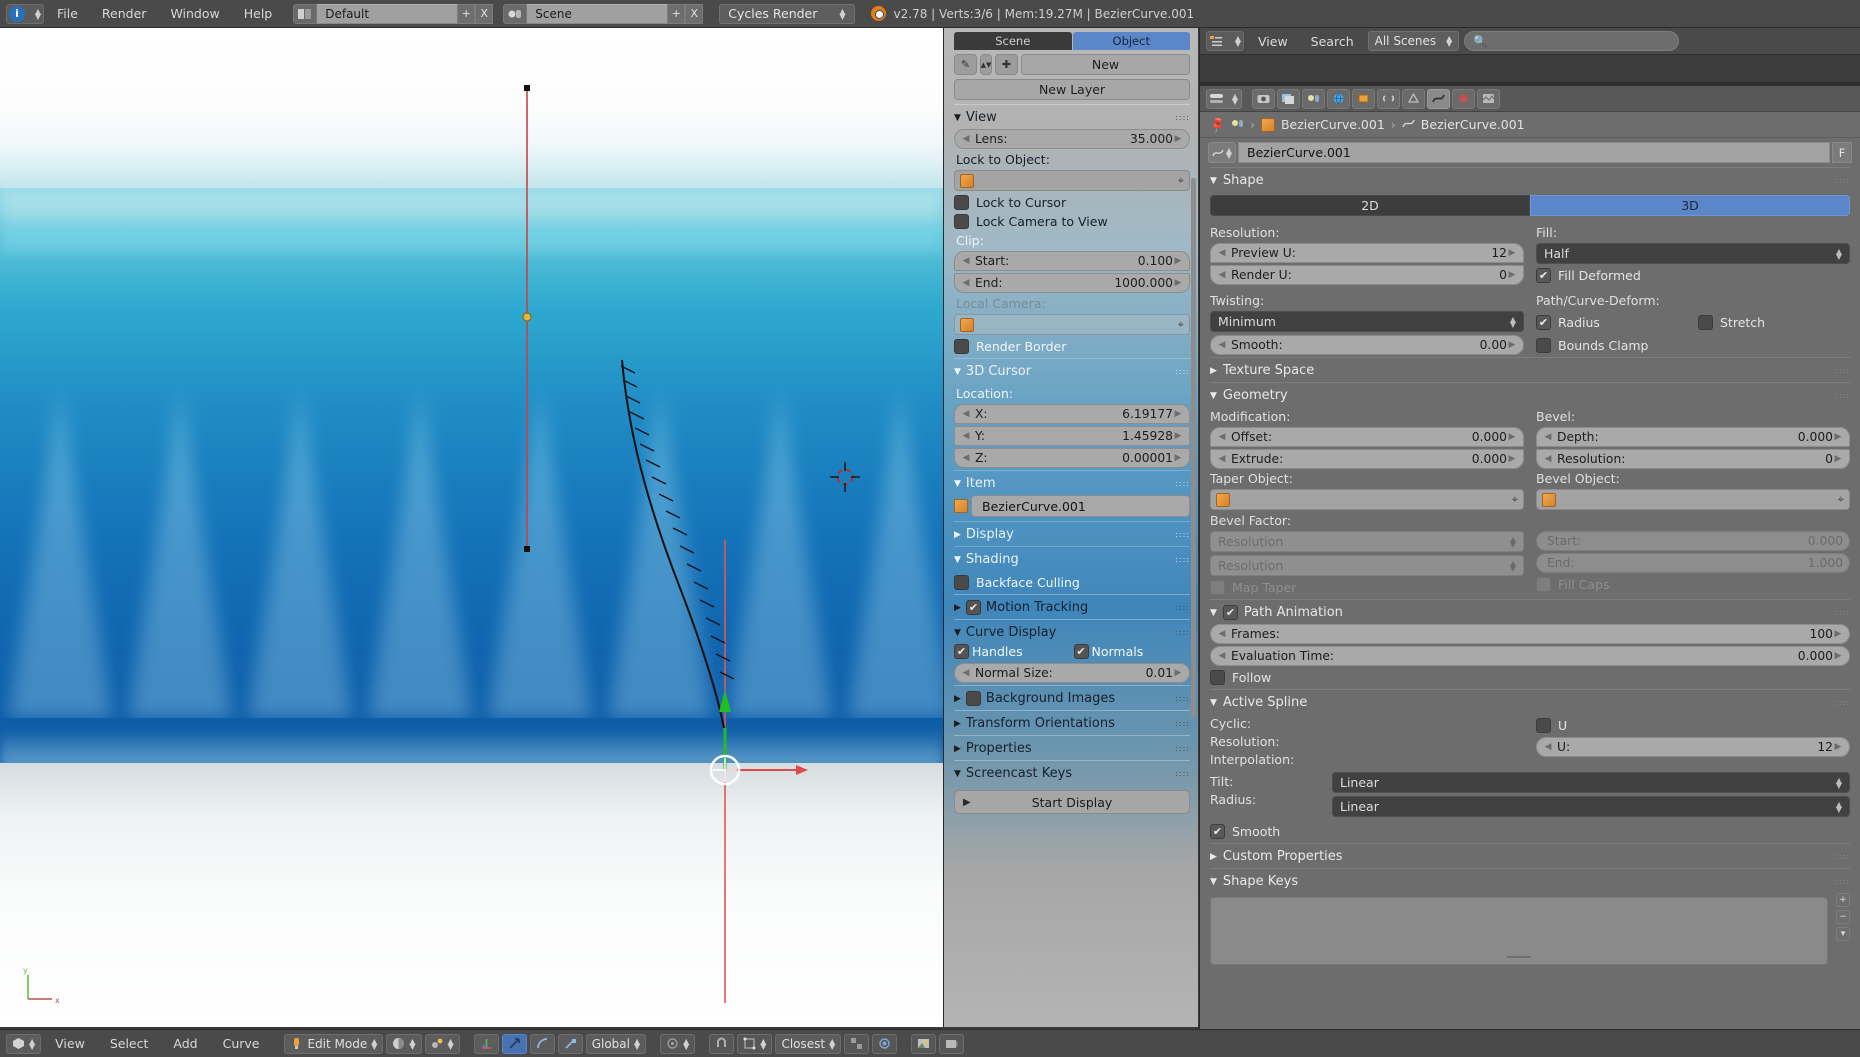 The image size is (1860, 1057). I want to click on texture-tab-icon, so click(1488, 98).